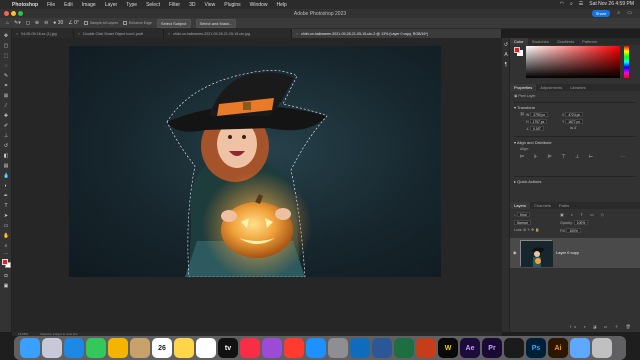  What do you see at coordinates (542, 205) in the screenshot?
I see `tab-channels: Channels` at bounding box center [542, 205].